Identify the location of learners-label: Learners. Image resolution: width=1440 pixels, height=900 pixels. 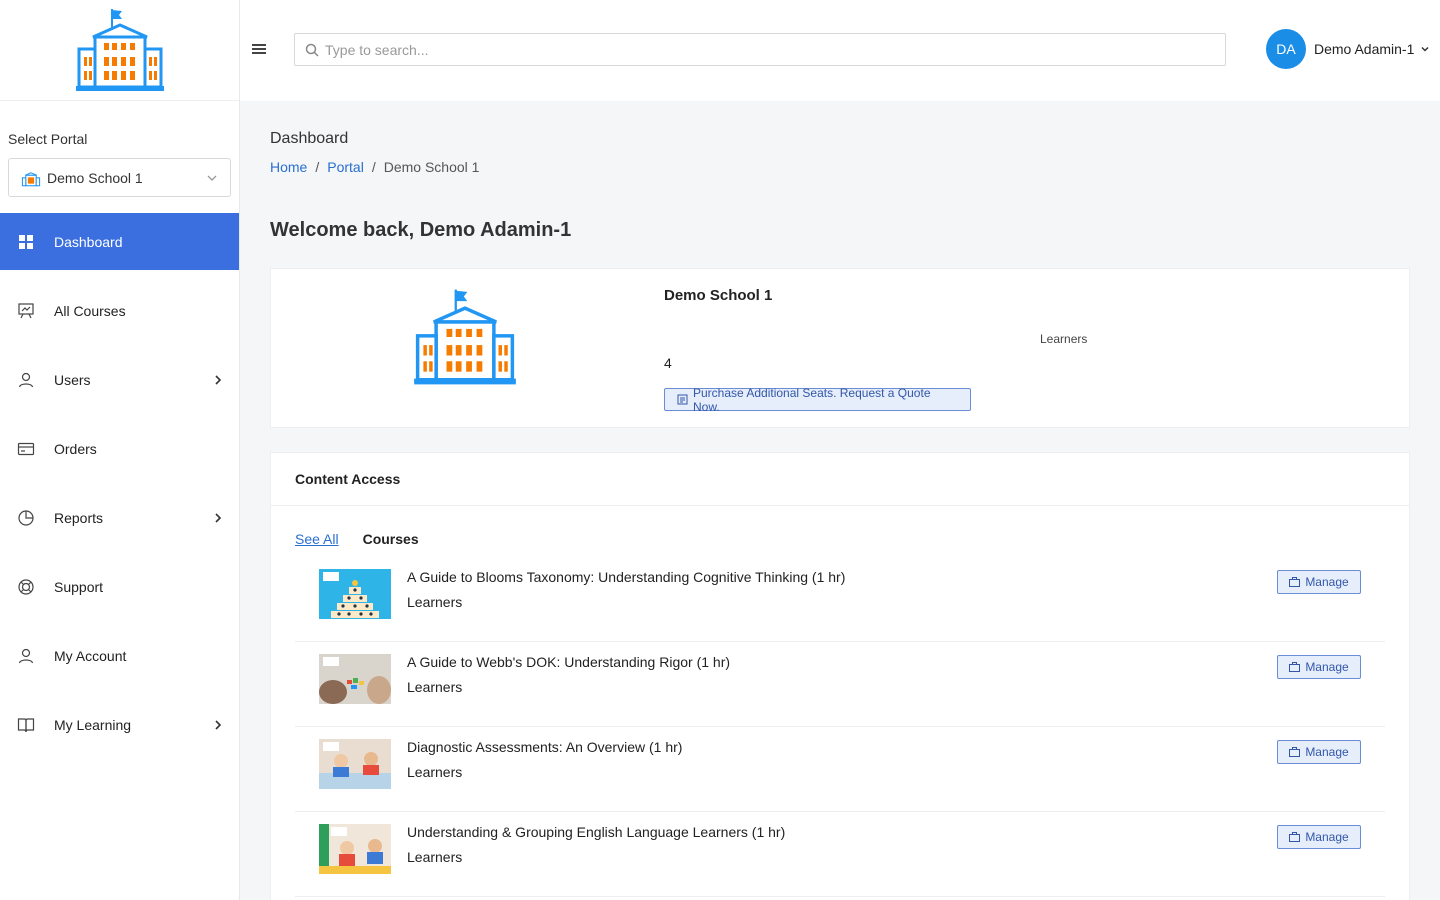
(1064, 339).